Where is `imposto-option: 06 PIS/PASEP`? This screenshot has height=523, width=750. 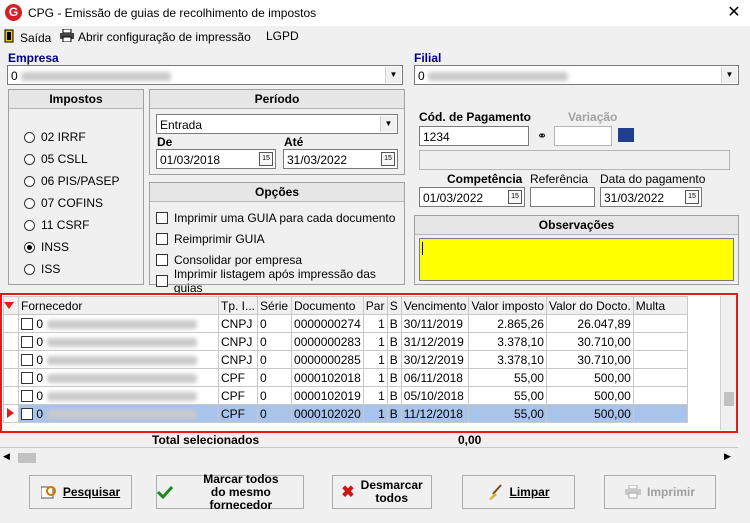 imposto-option: 06 PIS/PASEP is located at coordinates (72, 181).